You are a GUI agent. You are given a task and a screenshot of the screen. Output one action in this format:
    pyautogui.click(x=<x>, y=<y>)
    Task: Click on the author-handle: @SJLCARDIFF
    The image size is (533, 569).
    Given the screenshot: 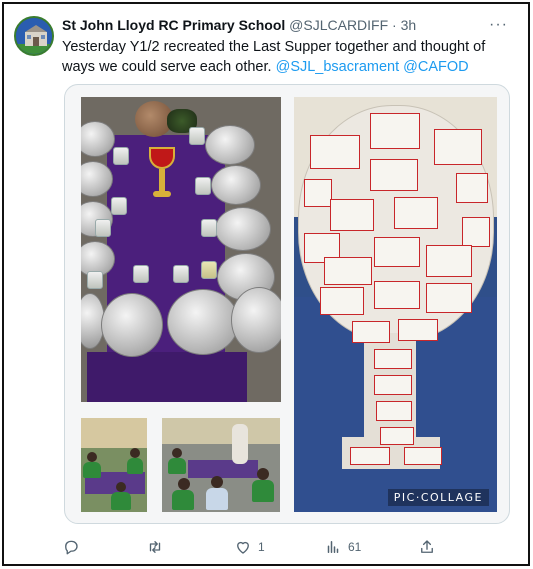 What is the action you would take?
    pyautogui.click(x=338, y=25)
    